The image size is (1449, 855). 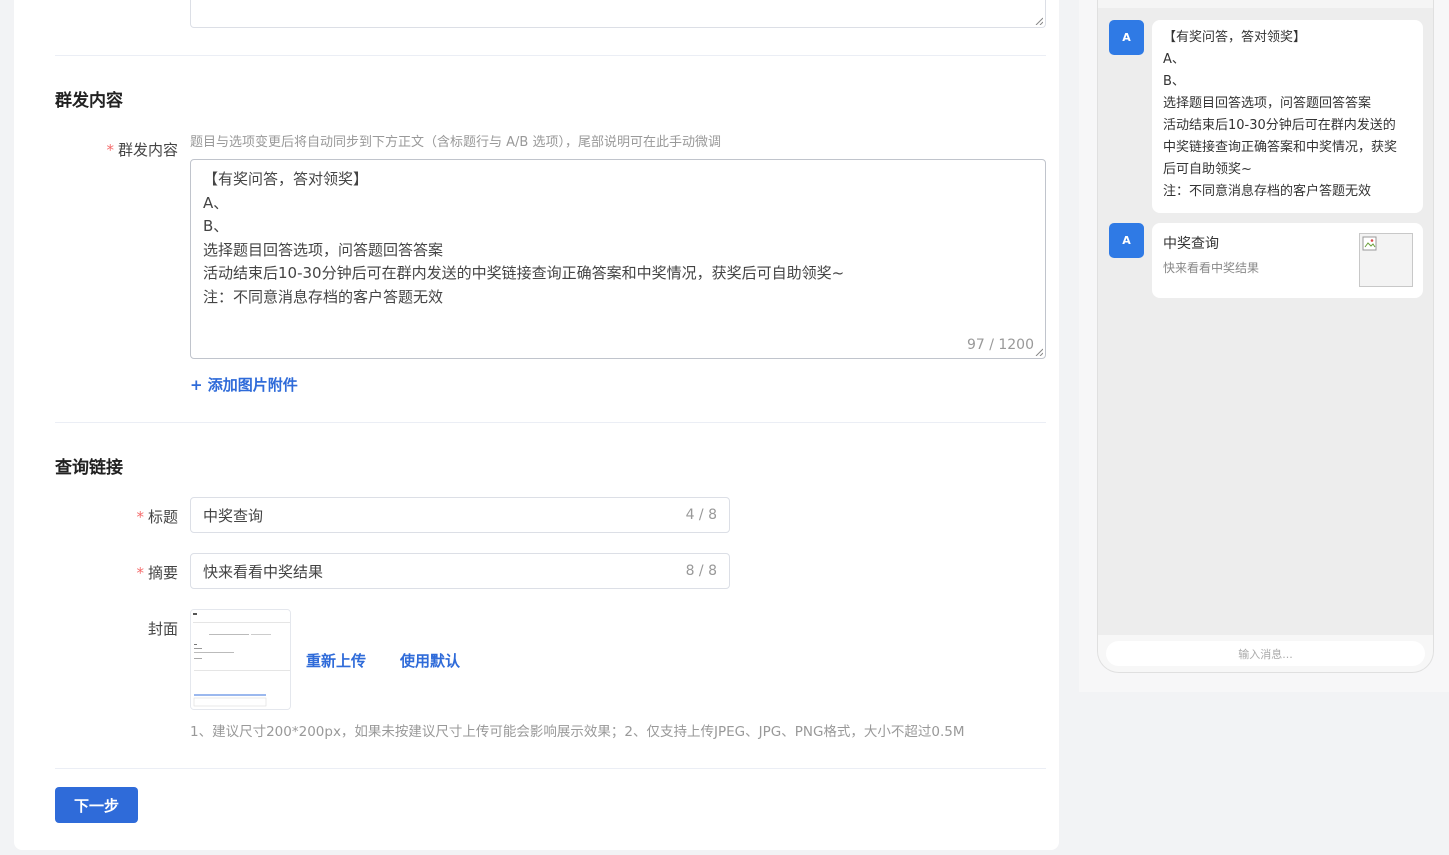 What do you see at coordinates (162, 517) in the screenshot?
I see `link-title-label-text: 标题` at bounding box center [162, 517].